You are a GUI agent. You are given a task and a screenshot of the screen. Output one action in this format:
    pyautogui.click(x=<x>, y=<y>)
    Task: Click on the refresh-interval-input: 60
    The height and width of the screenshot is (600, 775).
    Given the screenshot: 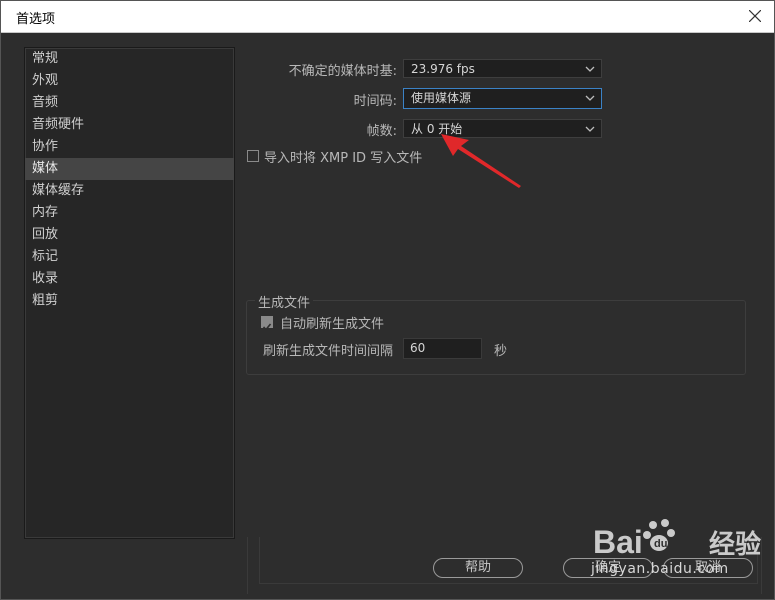 What is the action you would take?
    pyautogui.click(x=442, y=348)
    